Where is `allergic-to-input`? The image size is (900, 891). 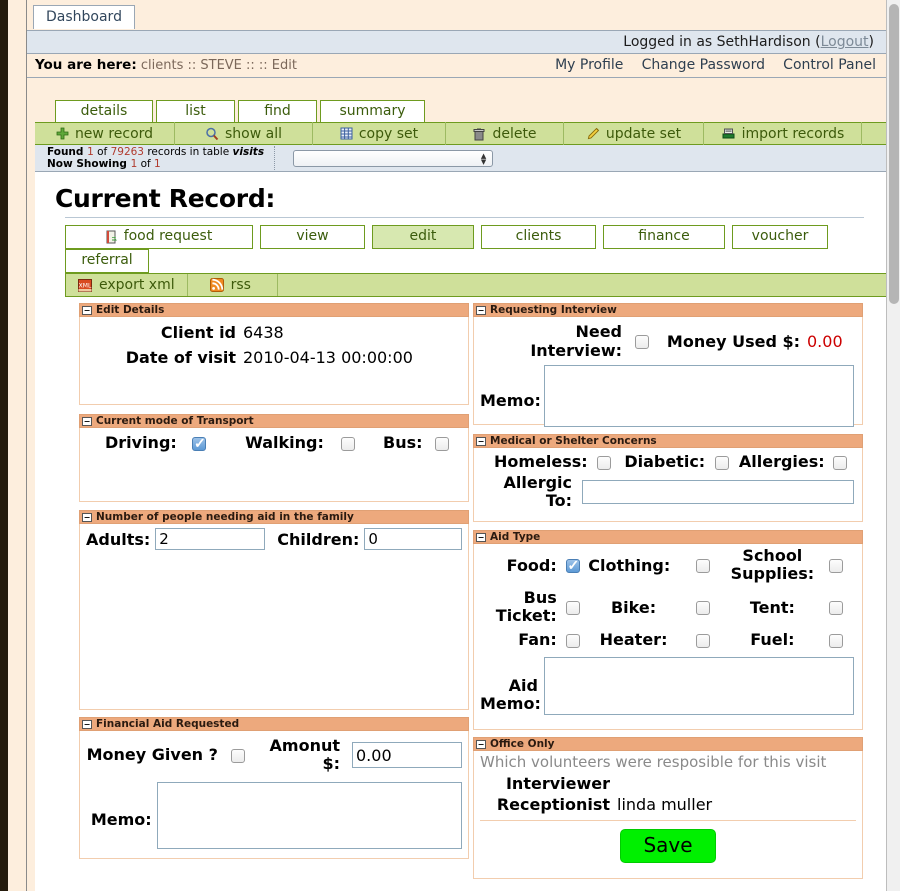
allergic-to-input is located at coordinates (718, 492).